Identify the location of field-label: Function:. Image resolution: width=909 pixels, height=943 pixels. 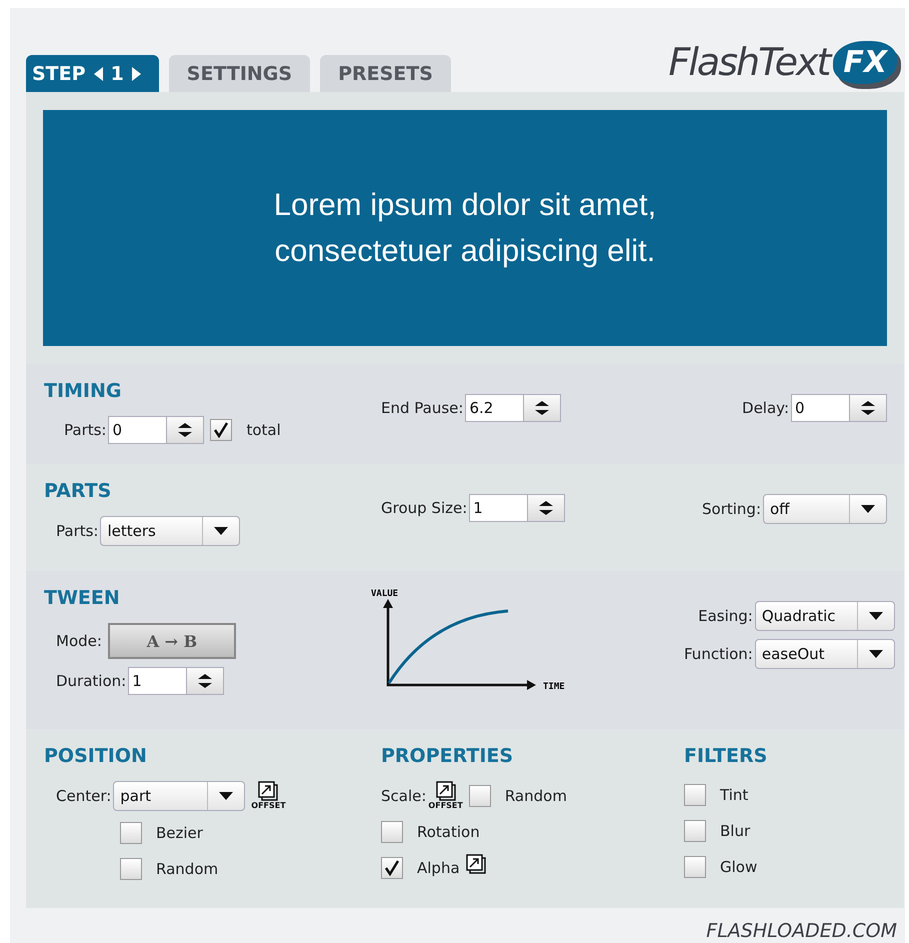
(718, 654).